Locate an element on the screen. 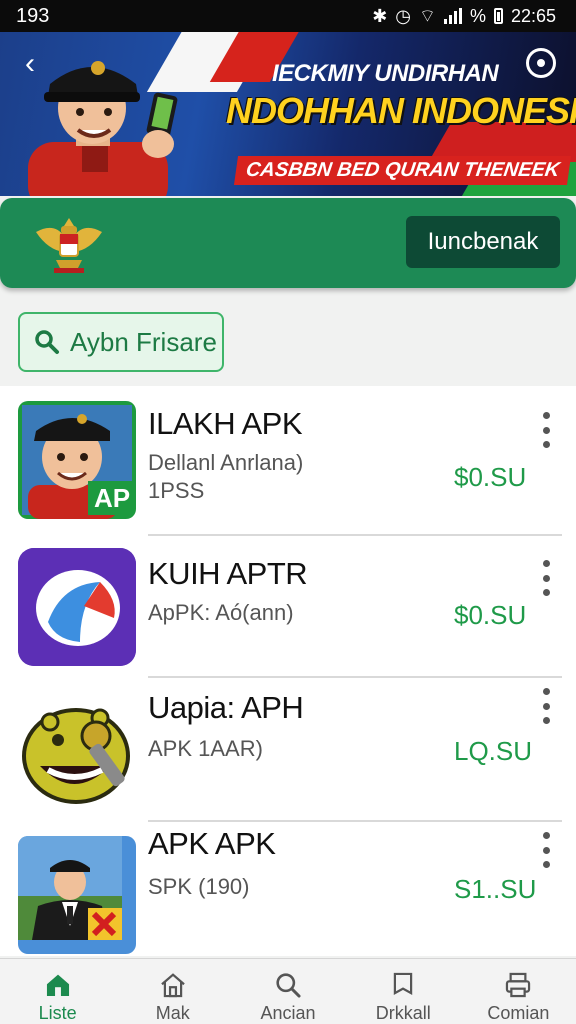  nav-label: Ancian is located at coordinates (288, 1013).